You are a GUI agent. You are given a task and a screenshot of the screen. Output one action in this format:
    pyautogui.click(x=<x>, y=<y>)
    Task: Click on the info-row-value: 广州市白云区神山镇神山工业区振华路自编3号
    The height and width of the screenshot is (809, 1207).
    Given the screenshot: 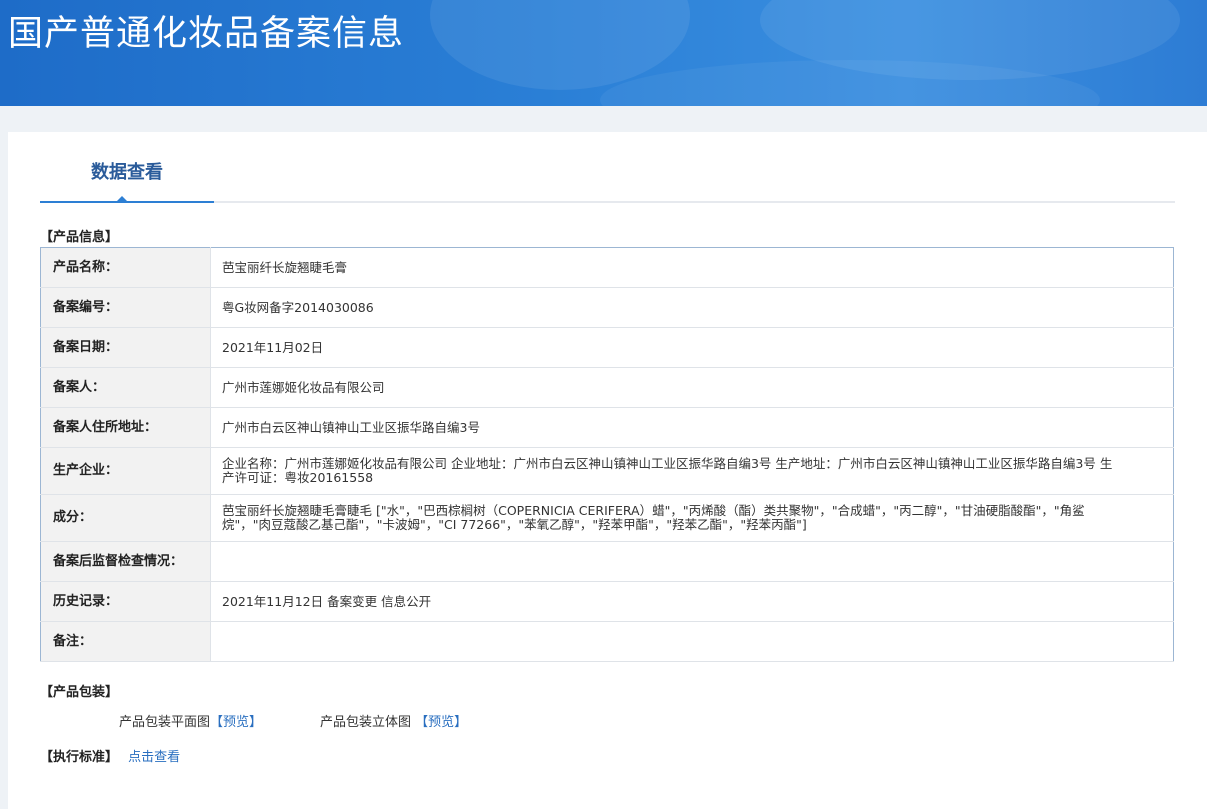 What is the action you would take?
    pyautogui.click(x=692, y=427)
    